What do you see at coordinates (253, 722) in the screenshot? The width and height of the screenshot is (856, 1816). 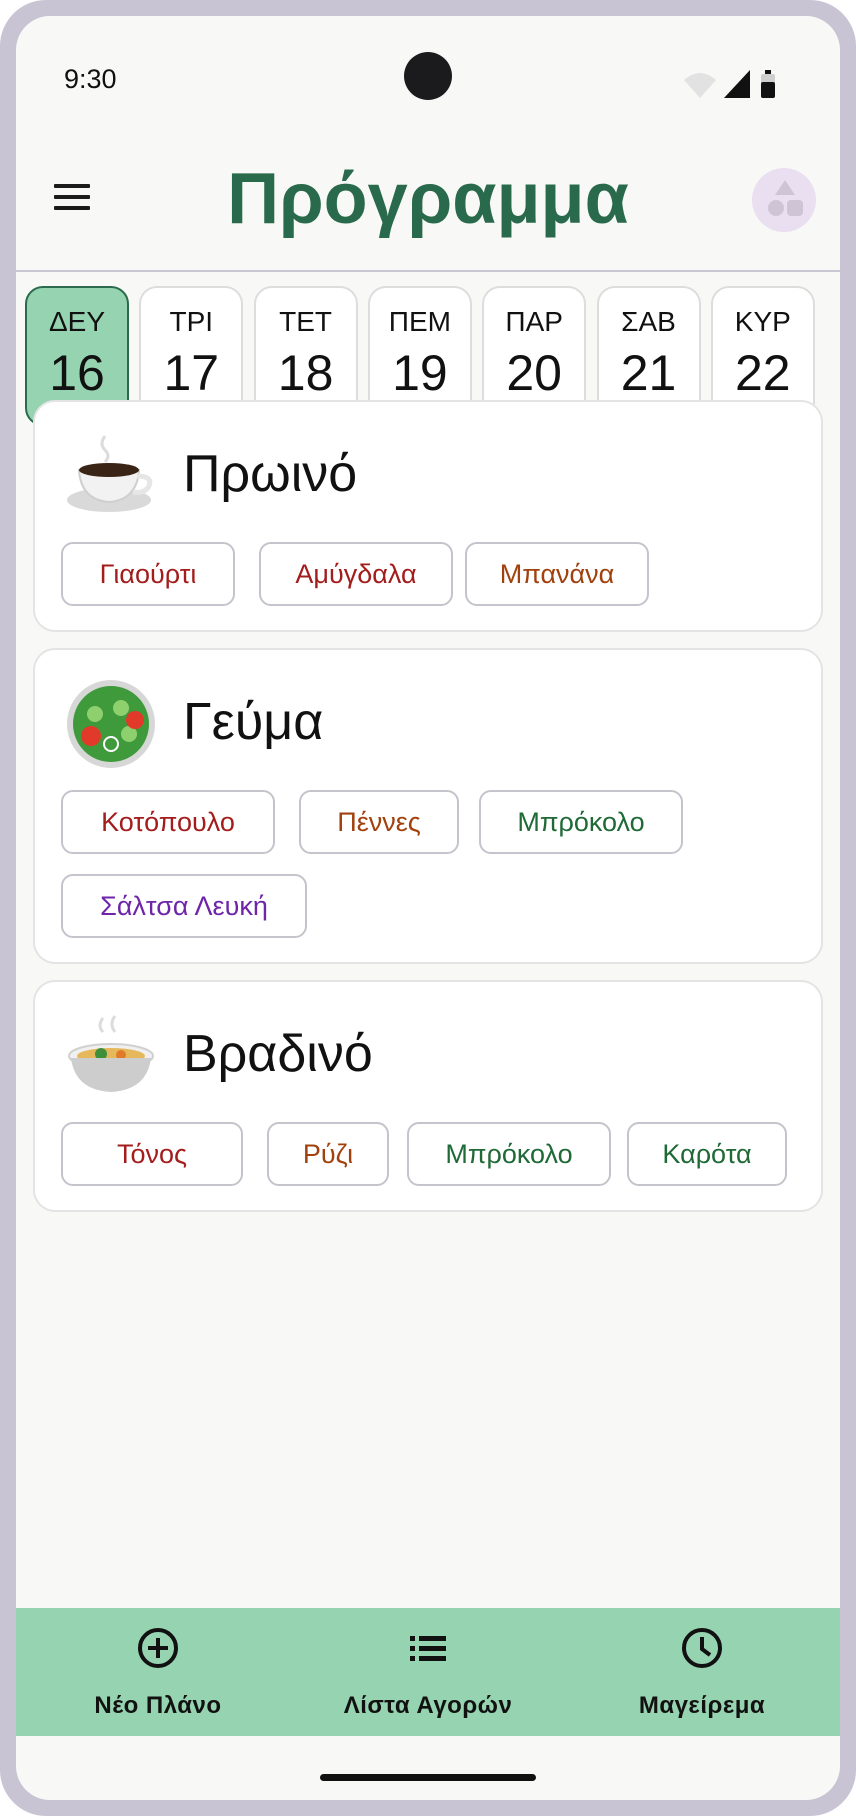 I see `meal-title: Γεύμα` at bounding box center [253, 722].